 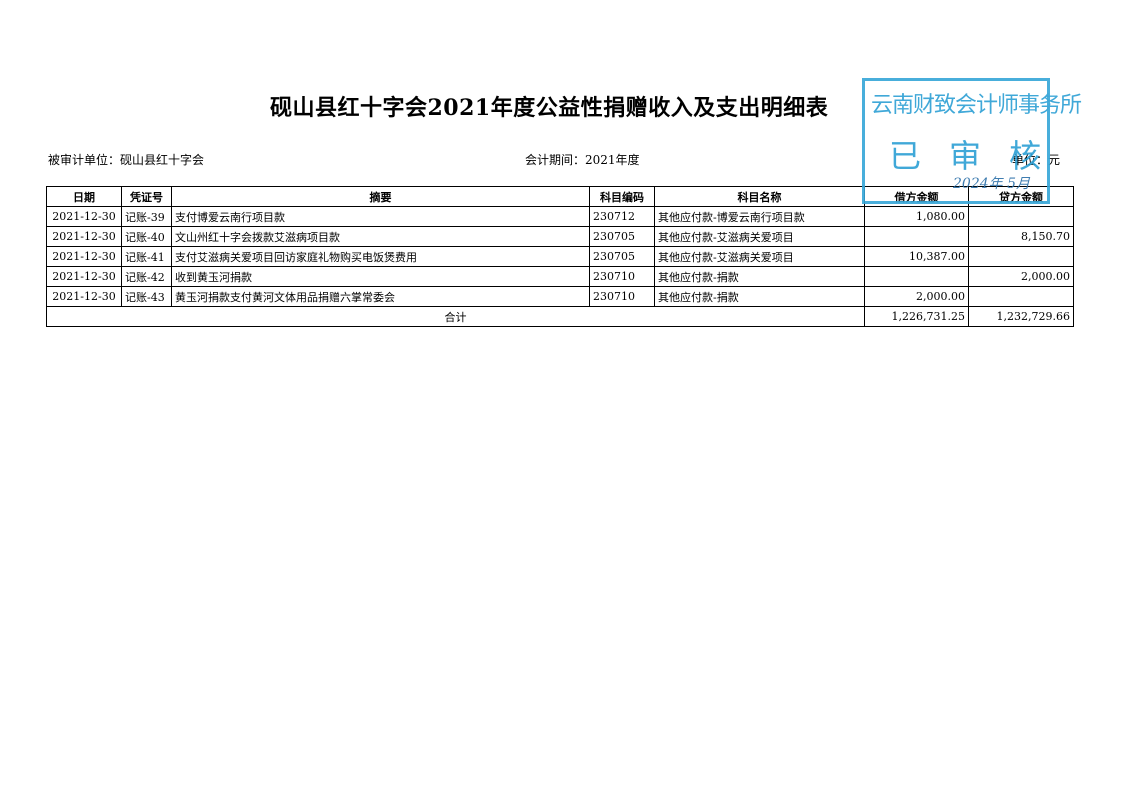 I want to click on total-row: 合计 1,226,731.25 1,232,729.66, so click(x=560, y=316).